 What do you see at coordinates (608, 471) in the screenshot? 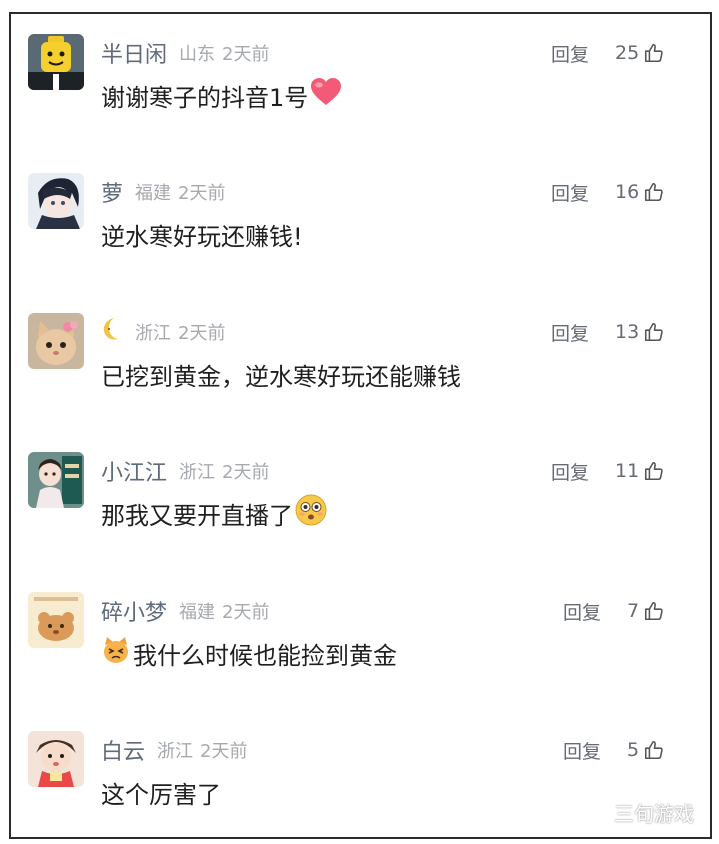
I see `comment-actions: 回复 11` at bounding box center [608, 471].